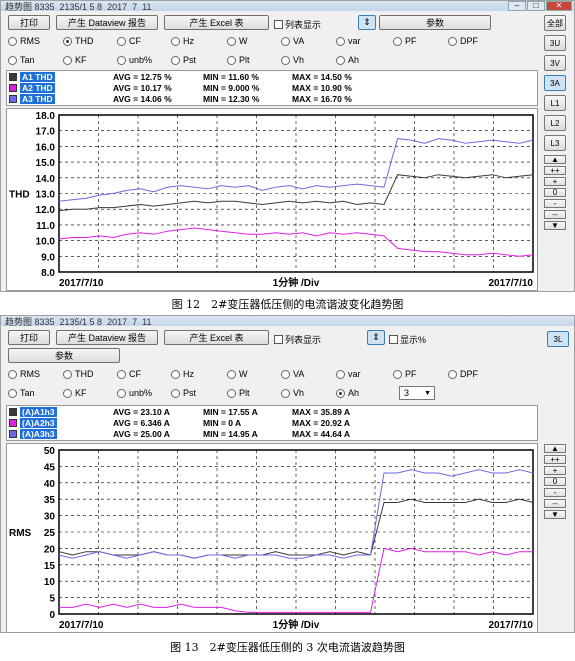 The image size is (575, 661). What do you see at coordinates (555, 459) in the screenshot?
I see `zoom-button: ++` at bounding box center [555, 459].